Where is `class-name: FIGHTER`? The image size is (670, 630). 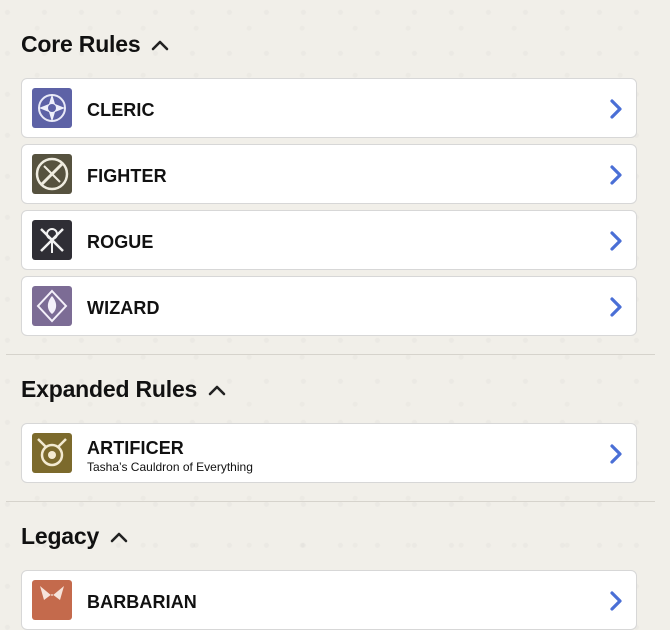
class-name: FIGHTER is located at coordinates (127, 176).